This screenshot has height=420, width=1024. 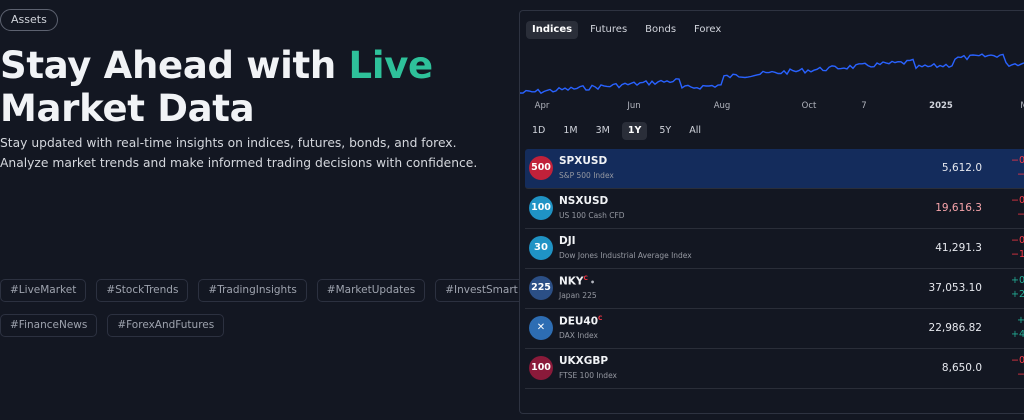 I want to click on market-tabs: Indices Futures Bonds Forex, so click(x=626, y=30).